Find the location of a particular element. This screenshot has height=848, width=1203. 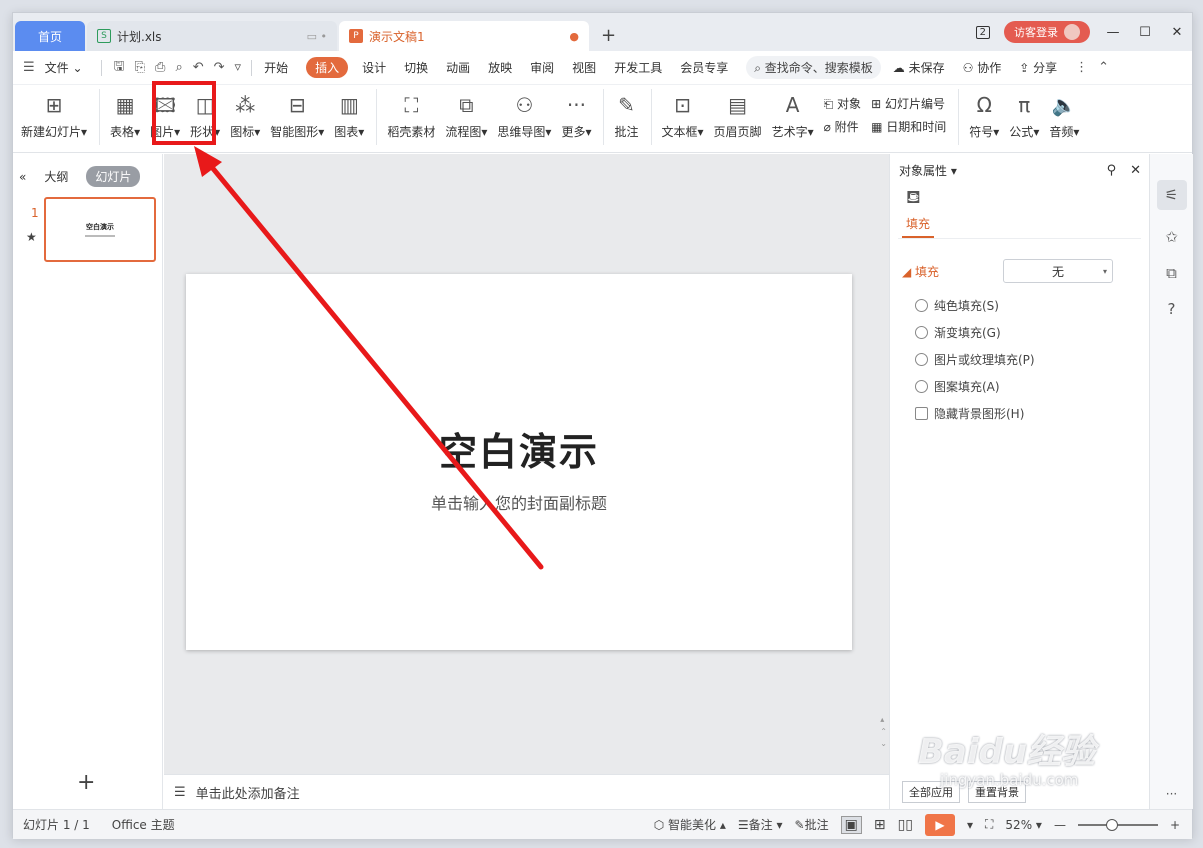

picture-fill-option: 图片或纹理填充(P) is located at coordinates (1019, 359).